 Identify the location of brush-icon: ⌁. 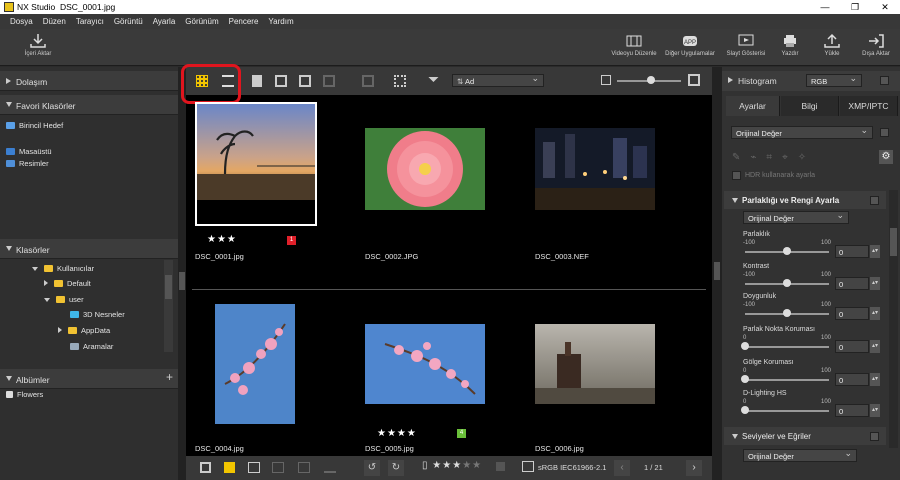
(758, 157).